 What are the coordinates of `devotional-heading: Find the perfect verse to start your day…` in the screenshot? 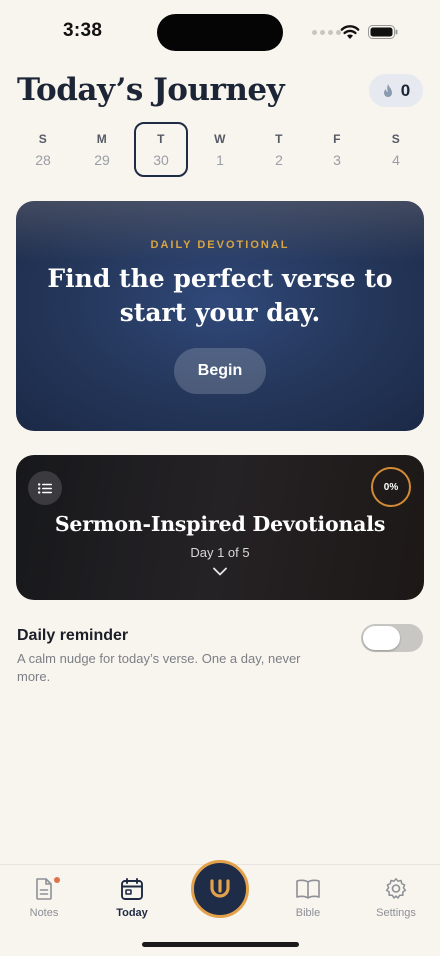 It's located at (220, 295).